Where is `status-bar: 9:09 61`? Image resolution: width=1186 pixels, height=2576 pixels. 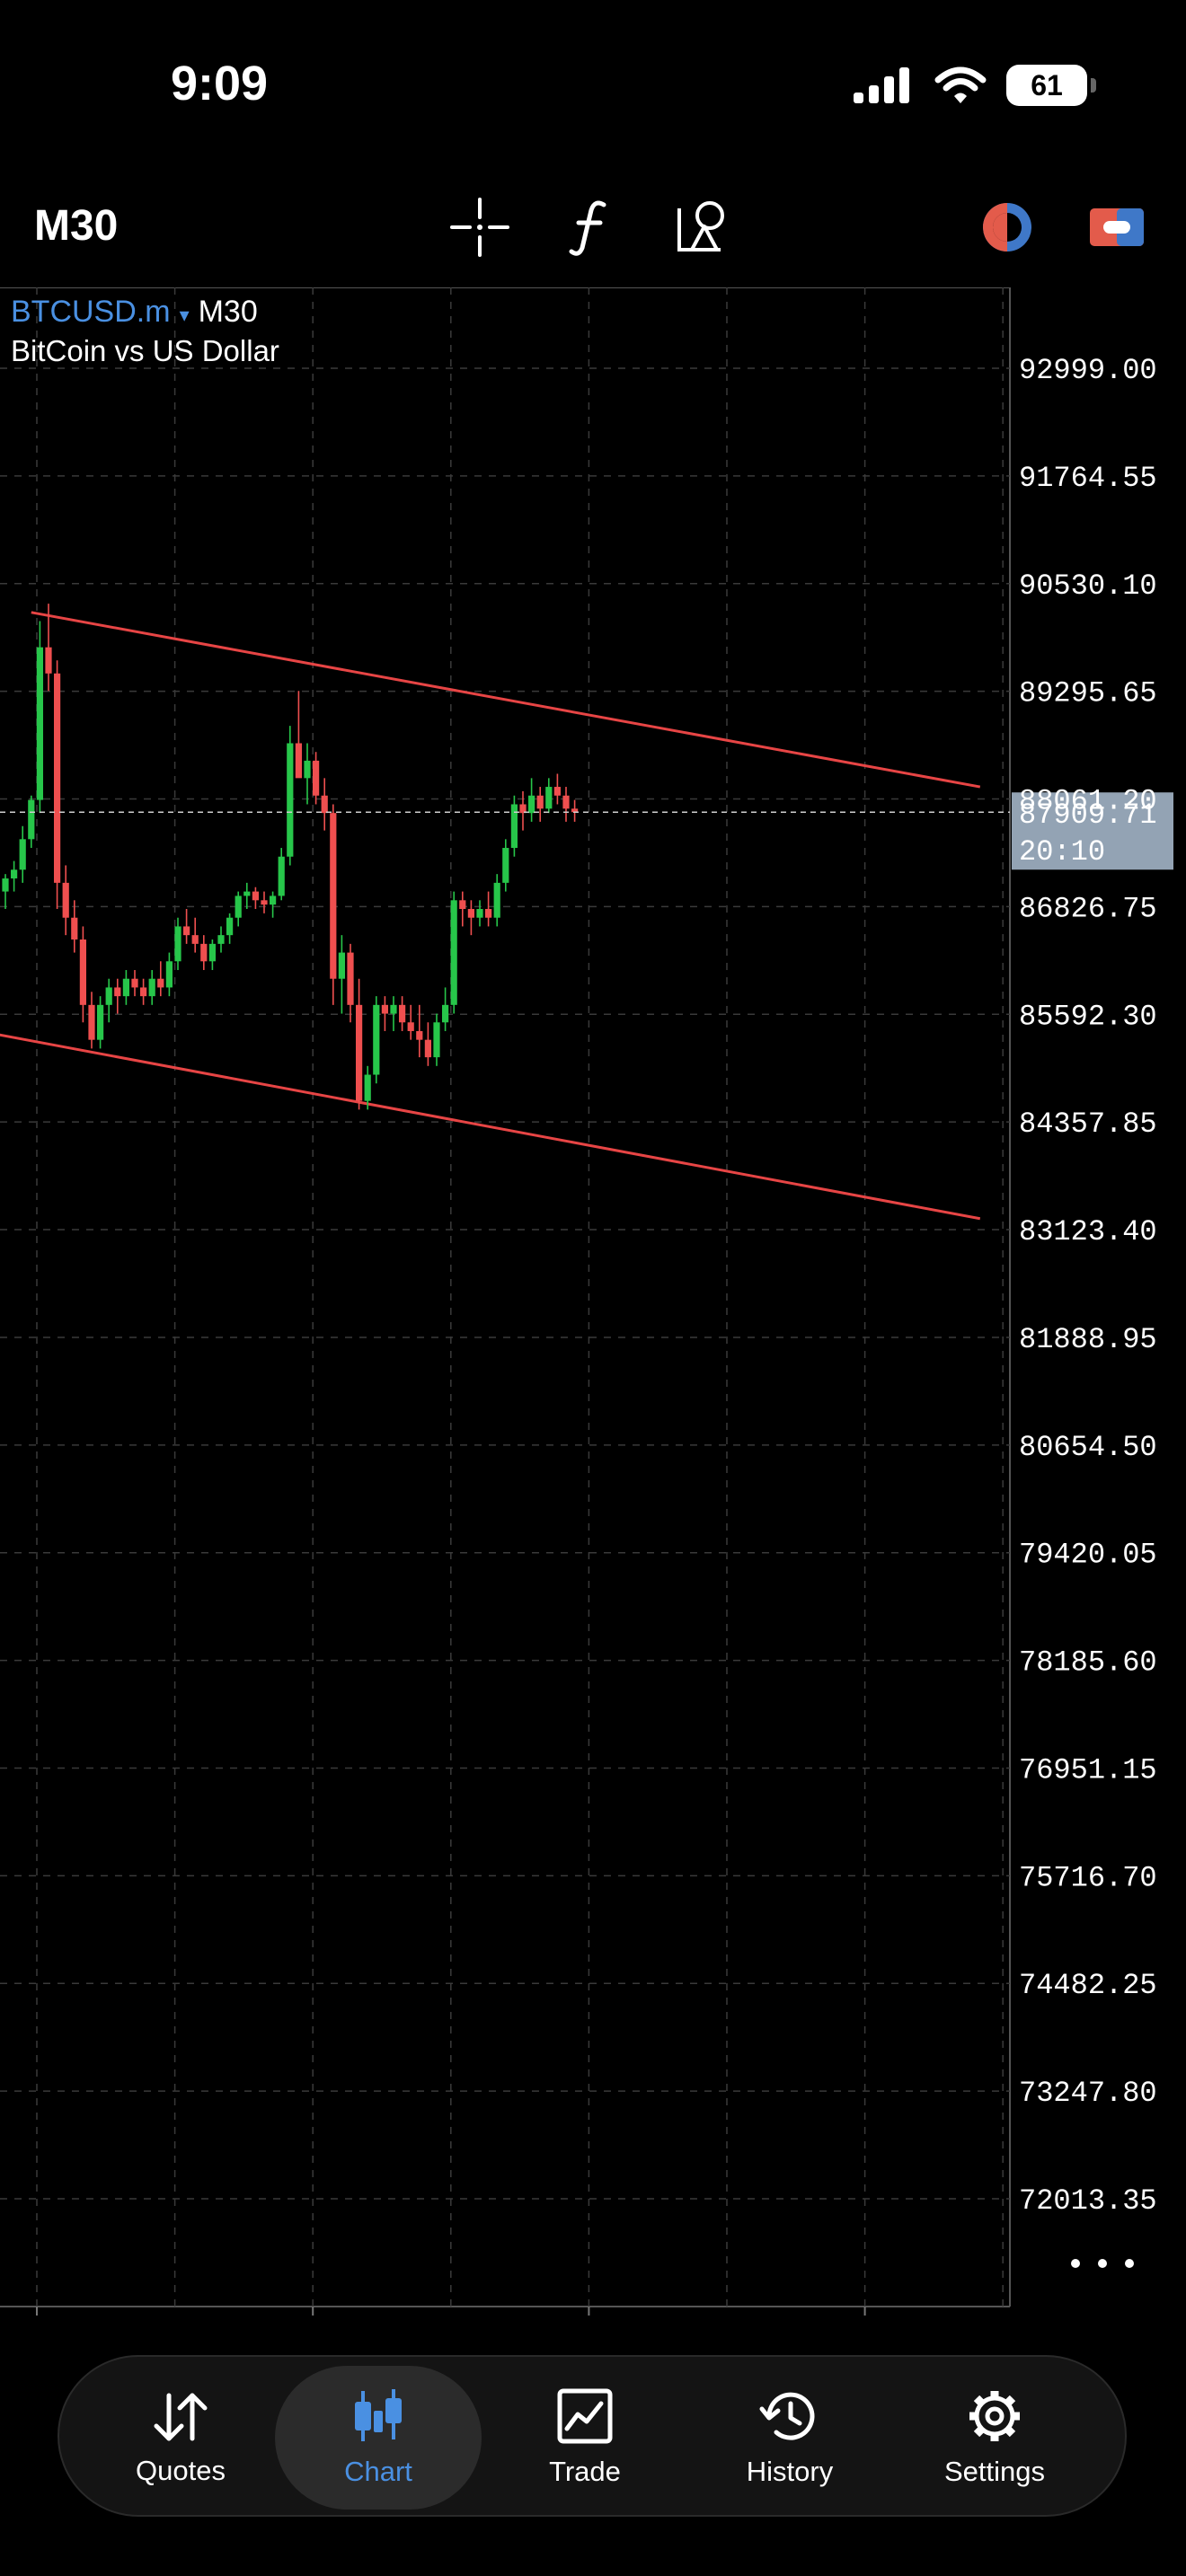 status-bar: 9:09 61 is located at coordinates (593, 85).